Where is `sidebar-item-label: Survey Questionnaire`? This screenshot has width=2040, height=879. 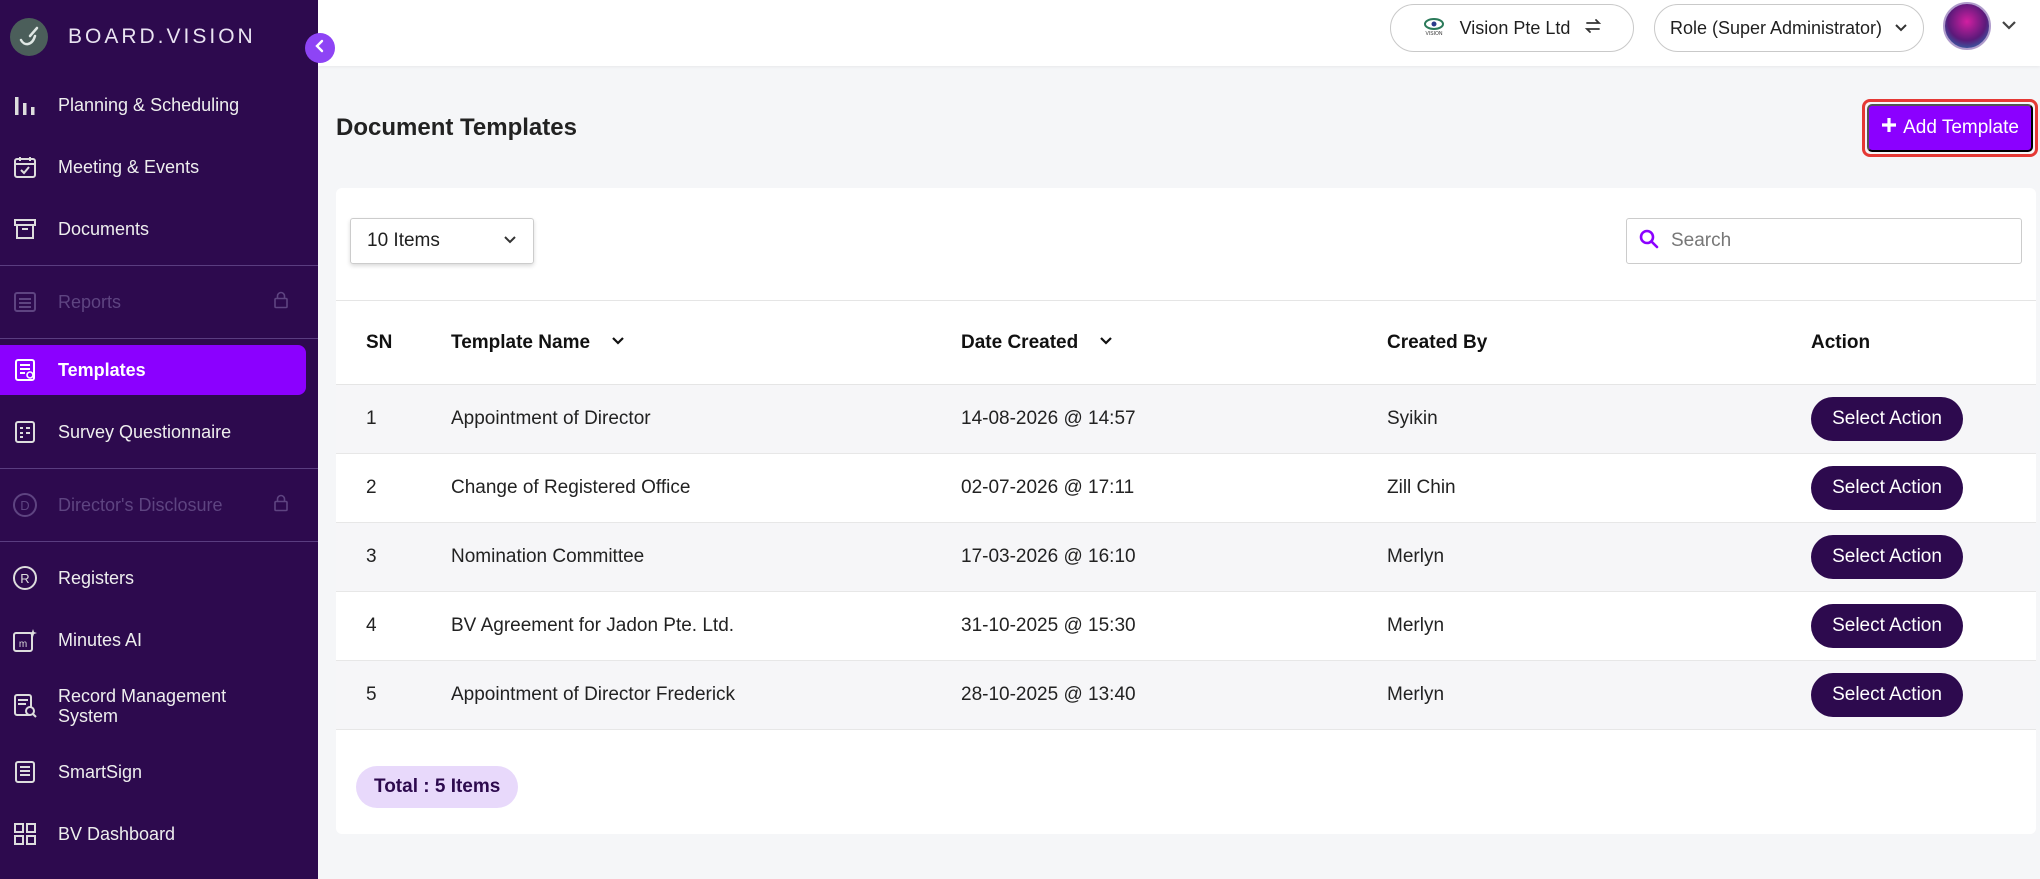
sidebar-item-label: Survey Questionnaire is located at coordinates (145, 431).